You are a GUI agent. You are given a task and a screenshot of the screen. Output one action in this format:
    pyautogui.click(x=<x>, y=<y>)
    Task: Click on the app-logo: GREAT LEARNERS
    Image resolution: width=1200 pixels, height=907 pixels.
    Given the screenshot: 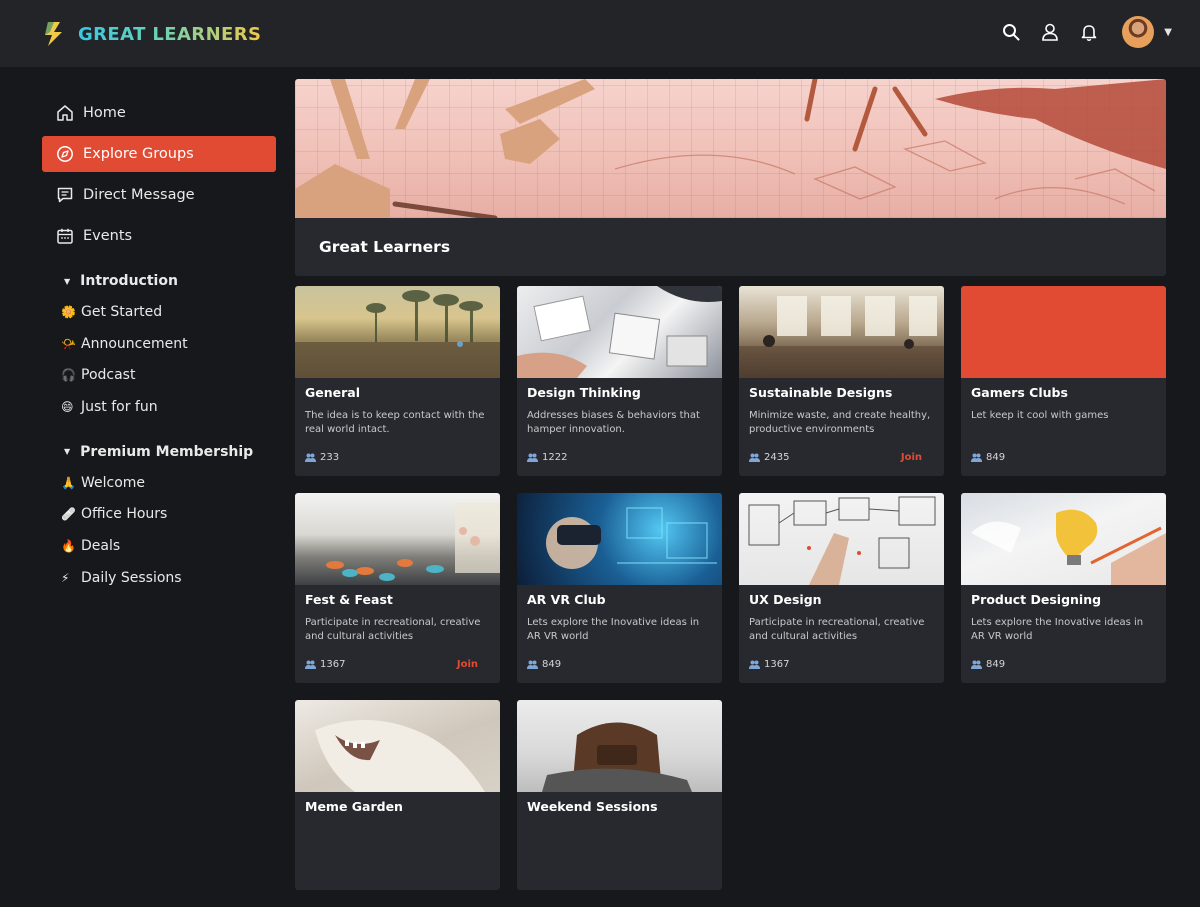 What is the action you would take?
    pyautogui.click(x=151, y=34)
    